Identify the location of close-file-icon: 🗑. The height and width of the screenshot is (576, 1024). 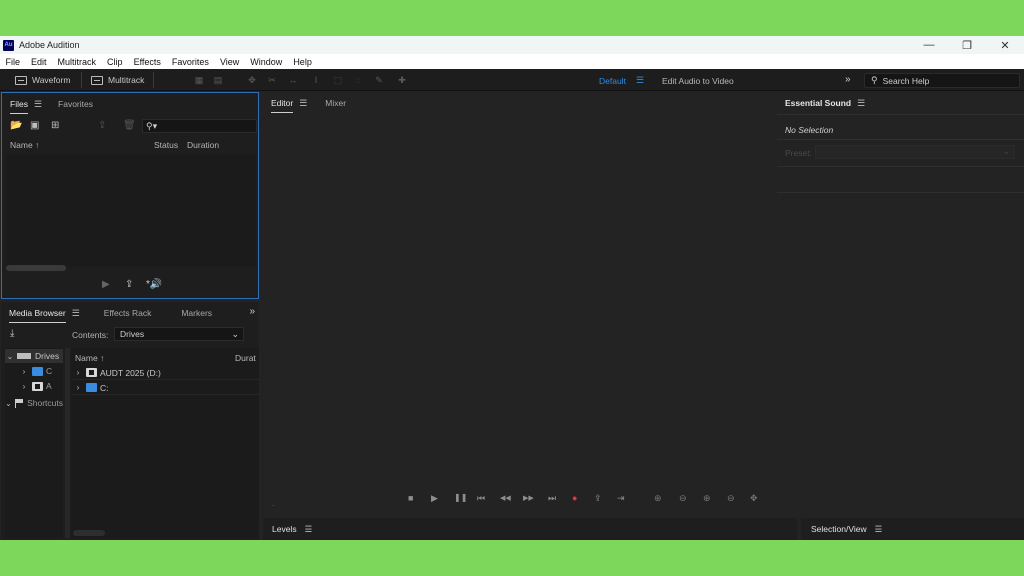
(129, 125).